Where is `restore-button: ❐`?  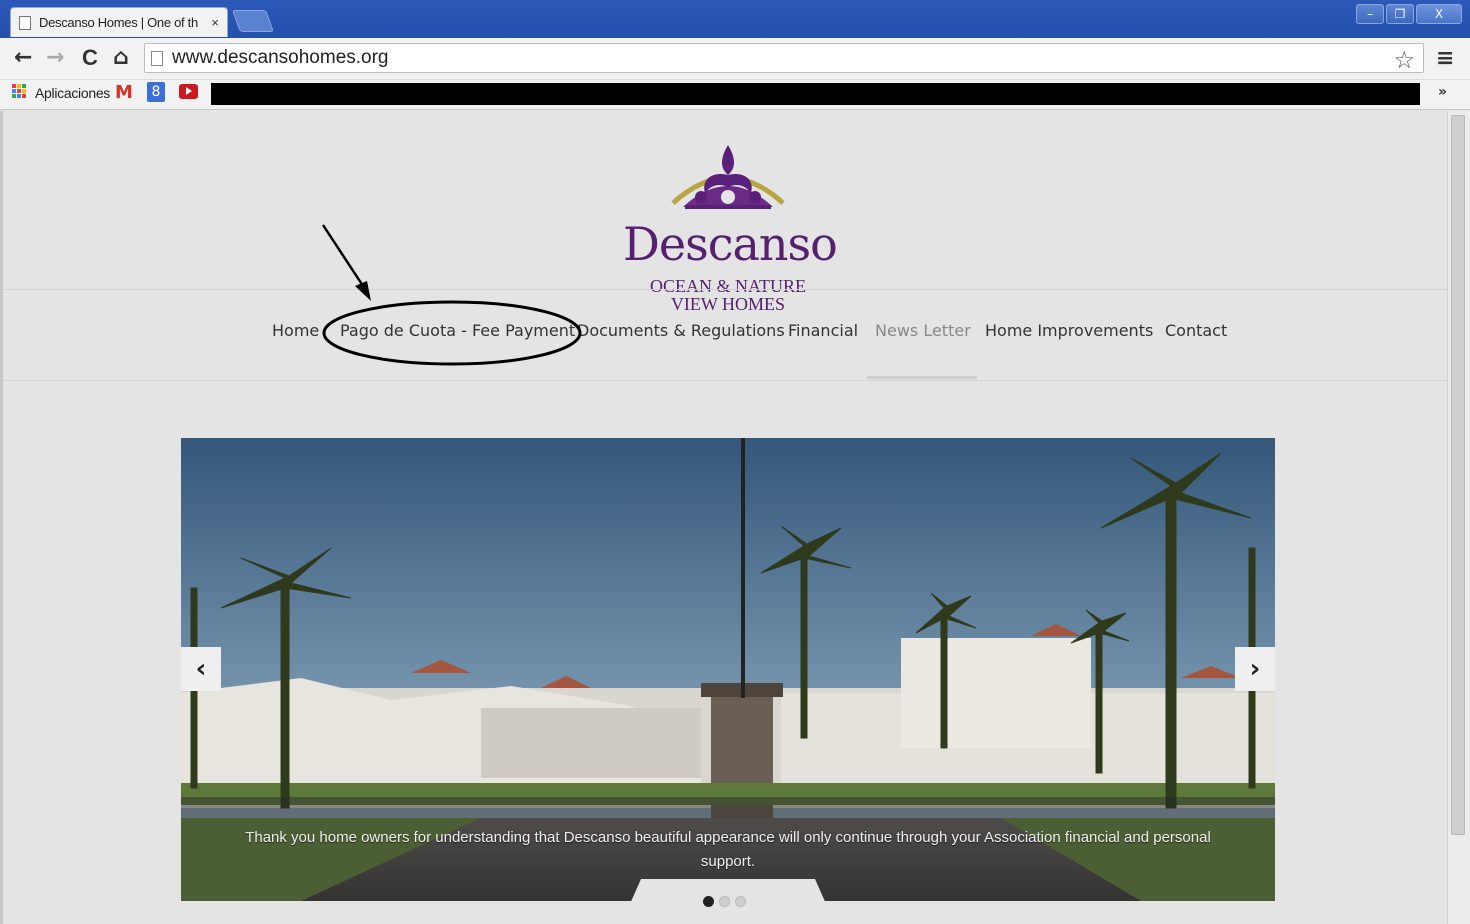 restore-button: ❐ is located at coordinates (1400, 14).